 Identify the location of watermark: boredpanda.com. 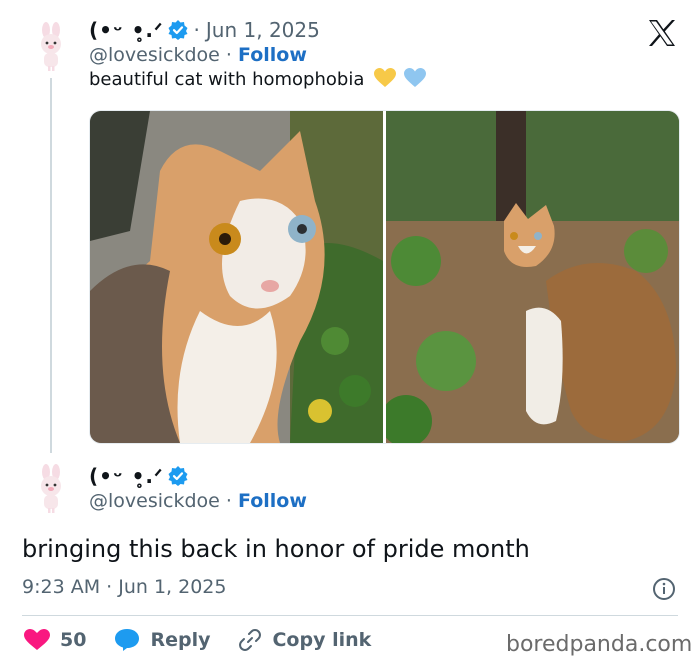
(599, 644).